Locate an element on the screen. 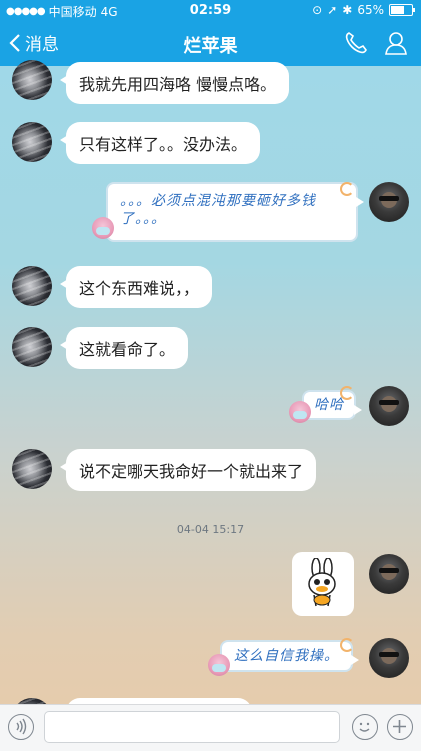  message-row: 只有这样了。。没办法。 is located at coordinates (210, 142).